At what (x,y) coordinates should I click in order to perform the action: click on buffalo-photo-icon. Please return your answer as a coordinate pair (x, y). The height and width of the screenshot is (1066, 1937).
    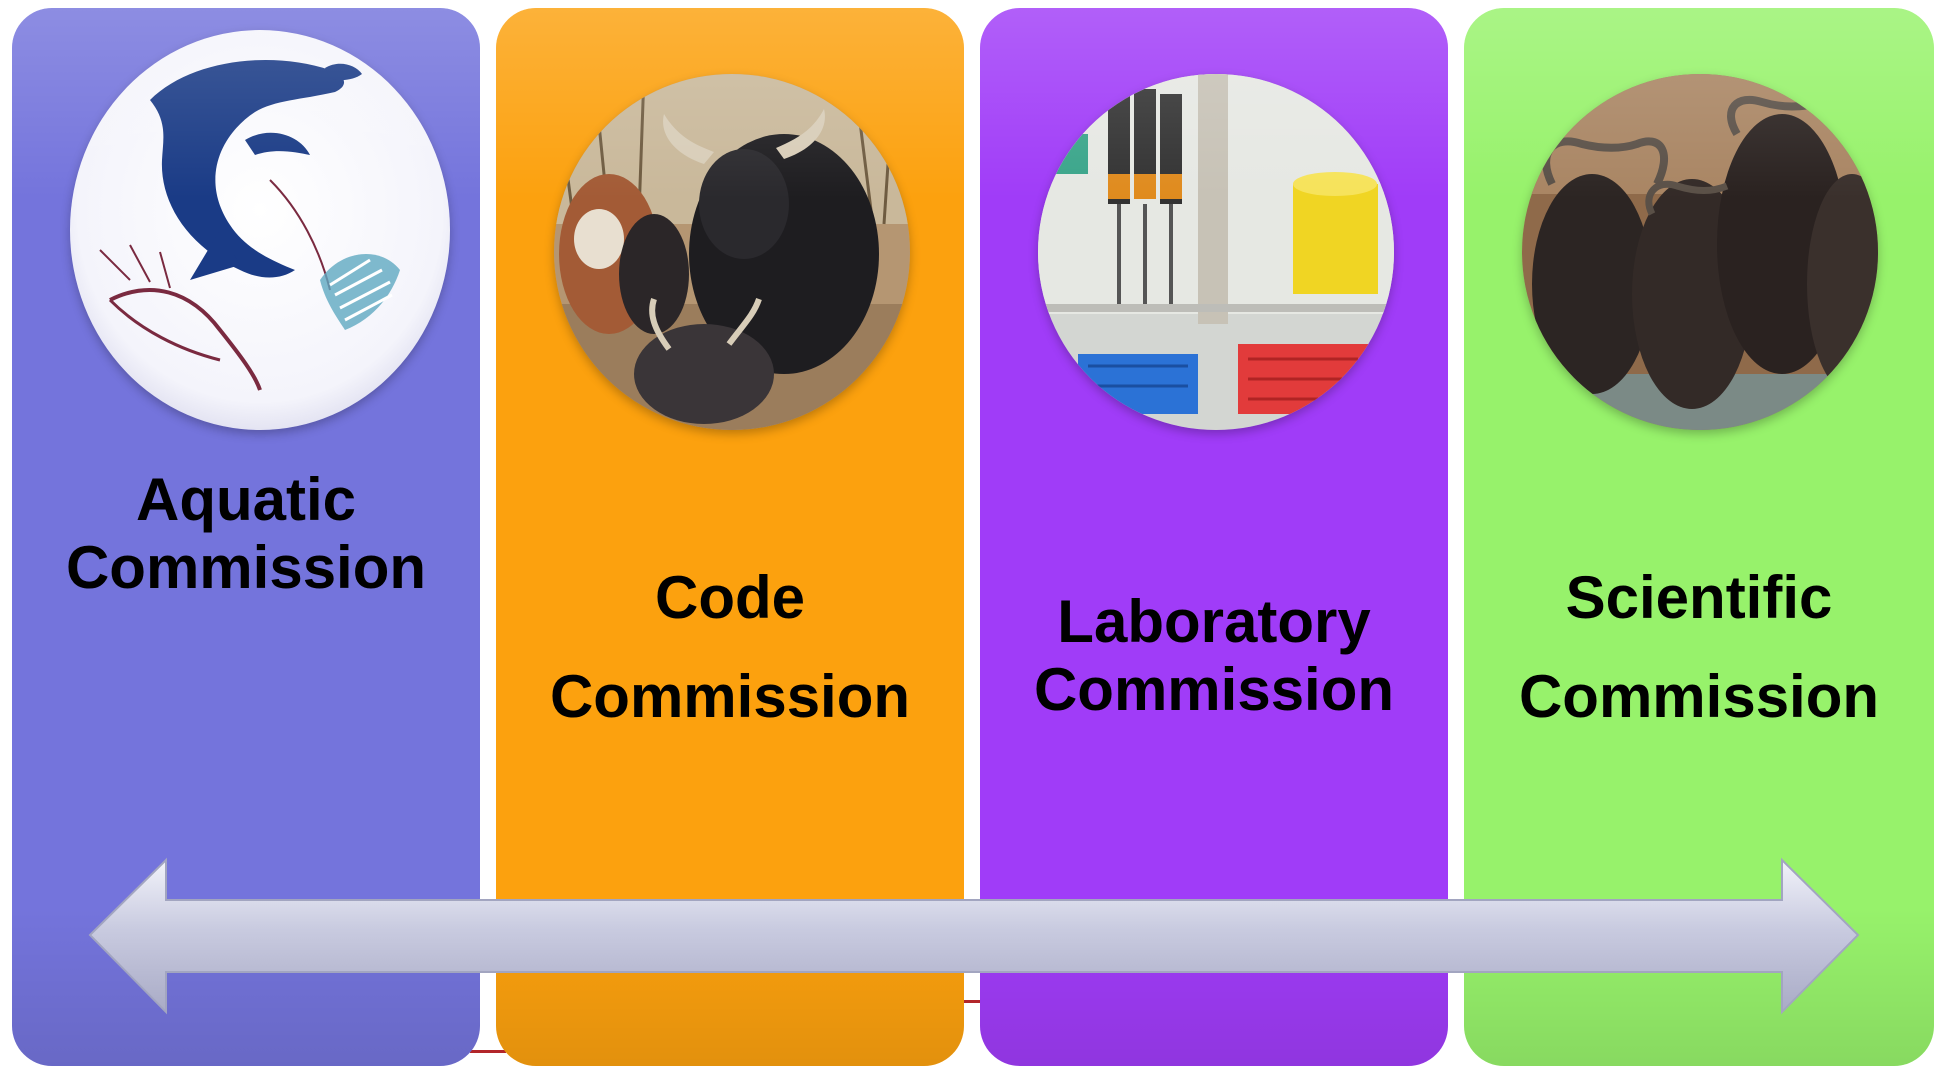
    Looking at the image, I should click on (1700, 252).